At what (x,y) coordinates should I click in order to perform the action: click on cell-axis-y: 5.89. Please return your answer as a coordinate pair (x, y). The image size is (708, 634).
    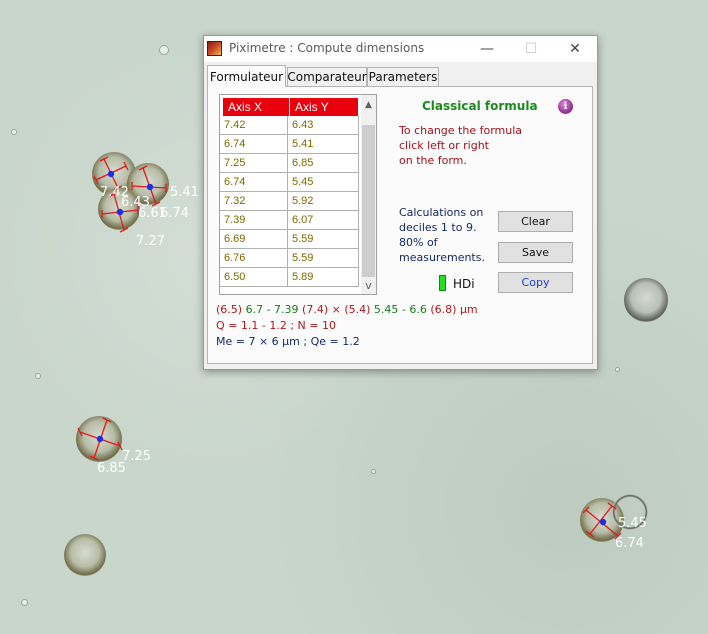
    Looking at the image, I should click on (323, 277).